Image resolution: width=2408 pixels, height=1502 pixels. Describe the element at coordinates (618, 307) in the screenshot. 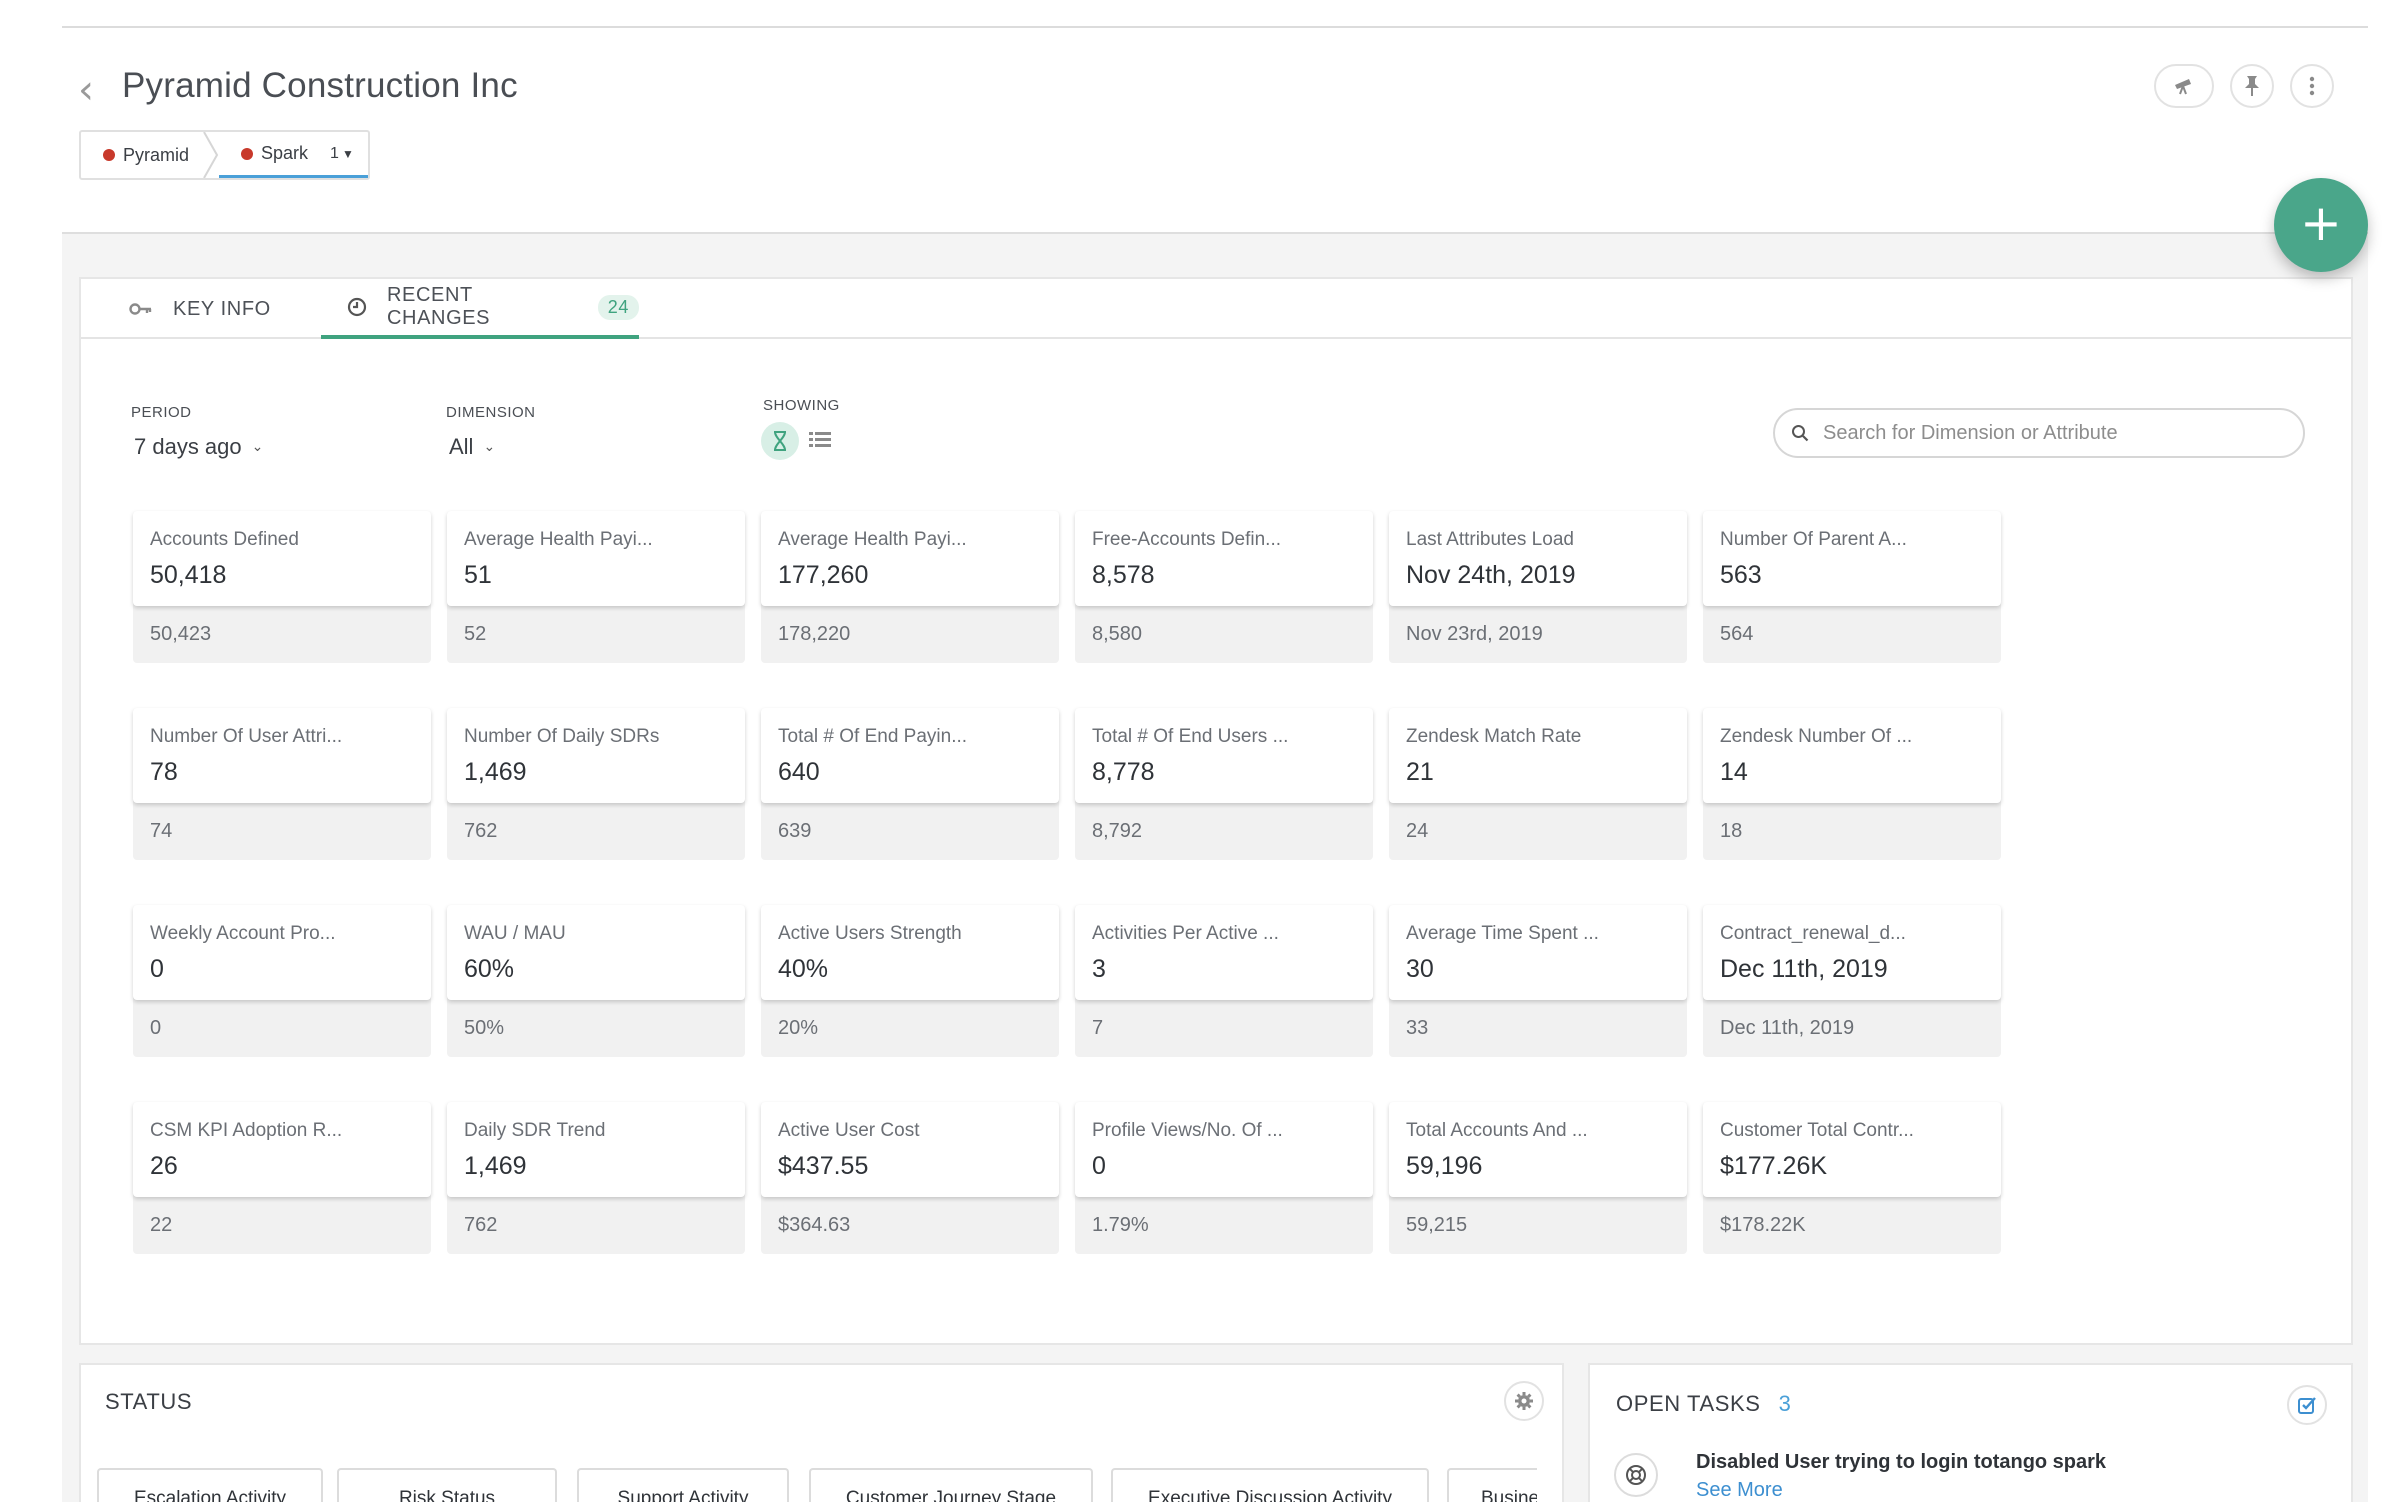

I see `changes-count-badge: 24` at that location.